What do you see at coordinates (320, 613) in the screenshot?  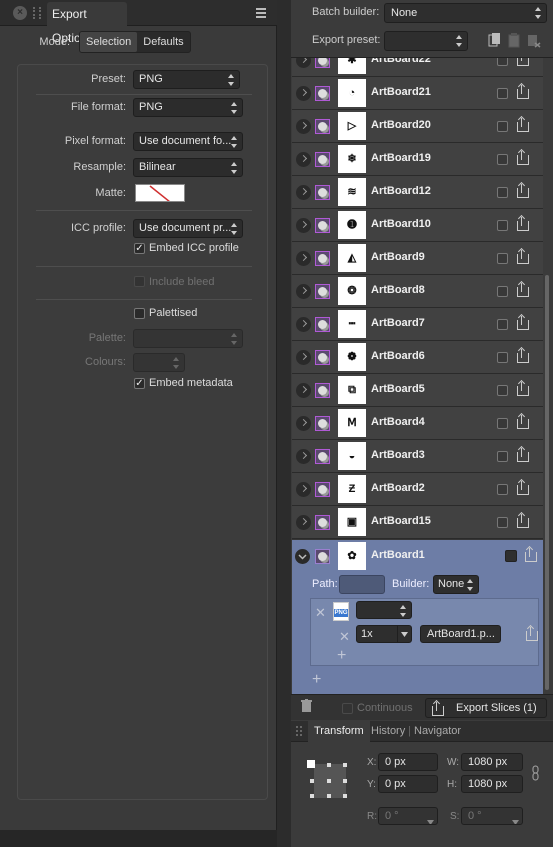 I see `remove-format-icon: ✕` at bounding box center [320, 613].